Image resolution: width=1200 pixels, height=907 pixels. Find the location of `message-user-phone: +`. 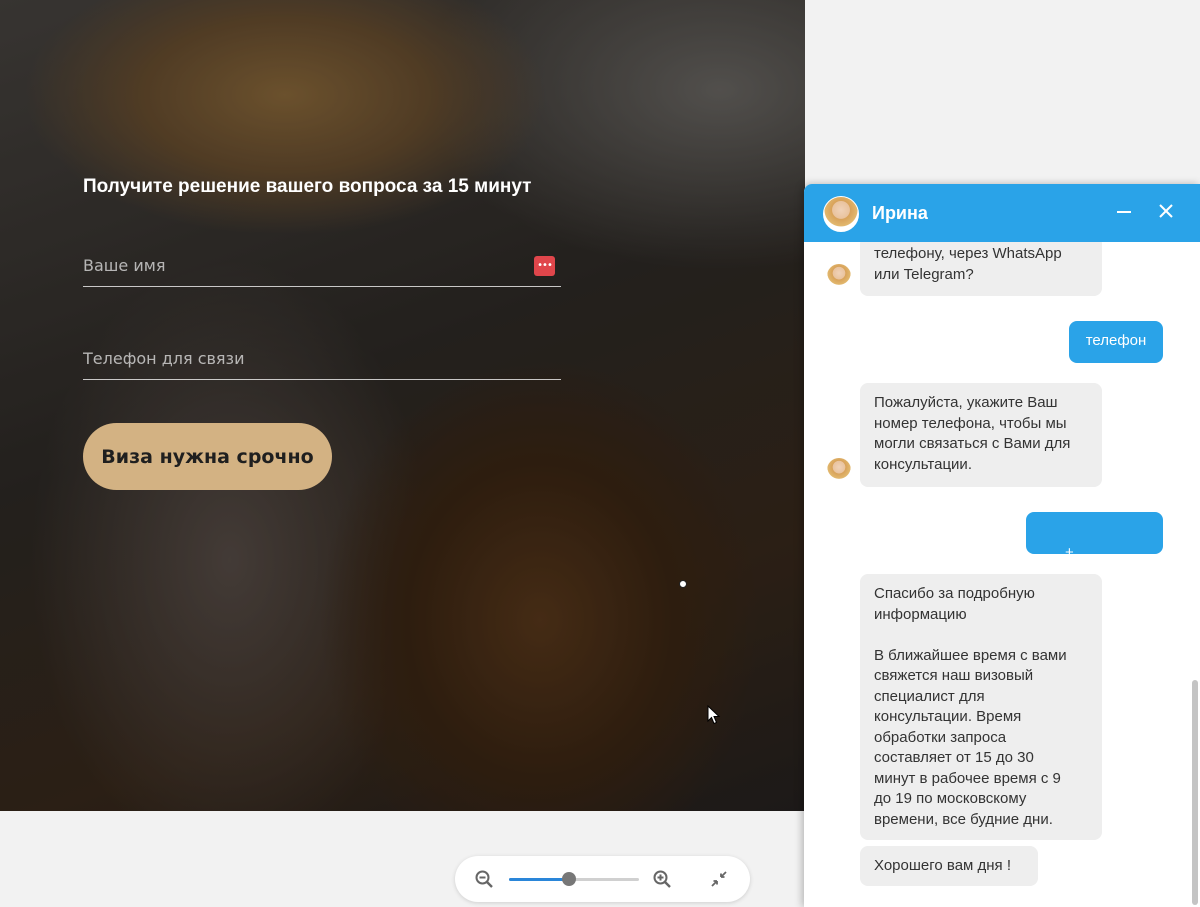

message-user-phone: + is located at coordinates (1094, 546).